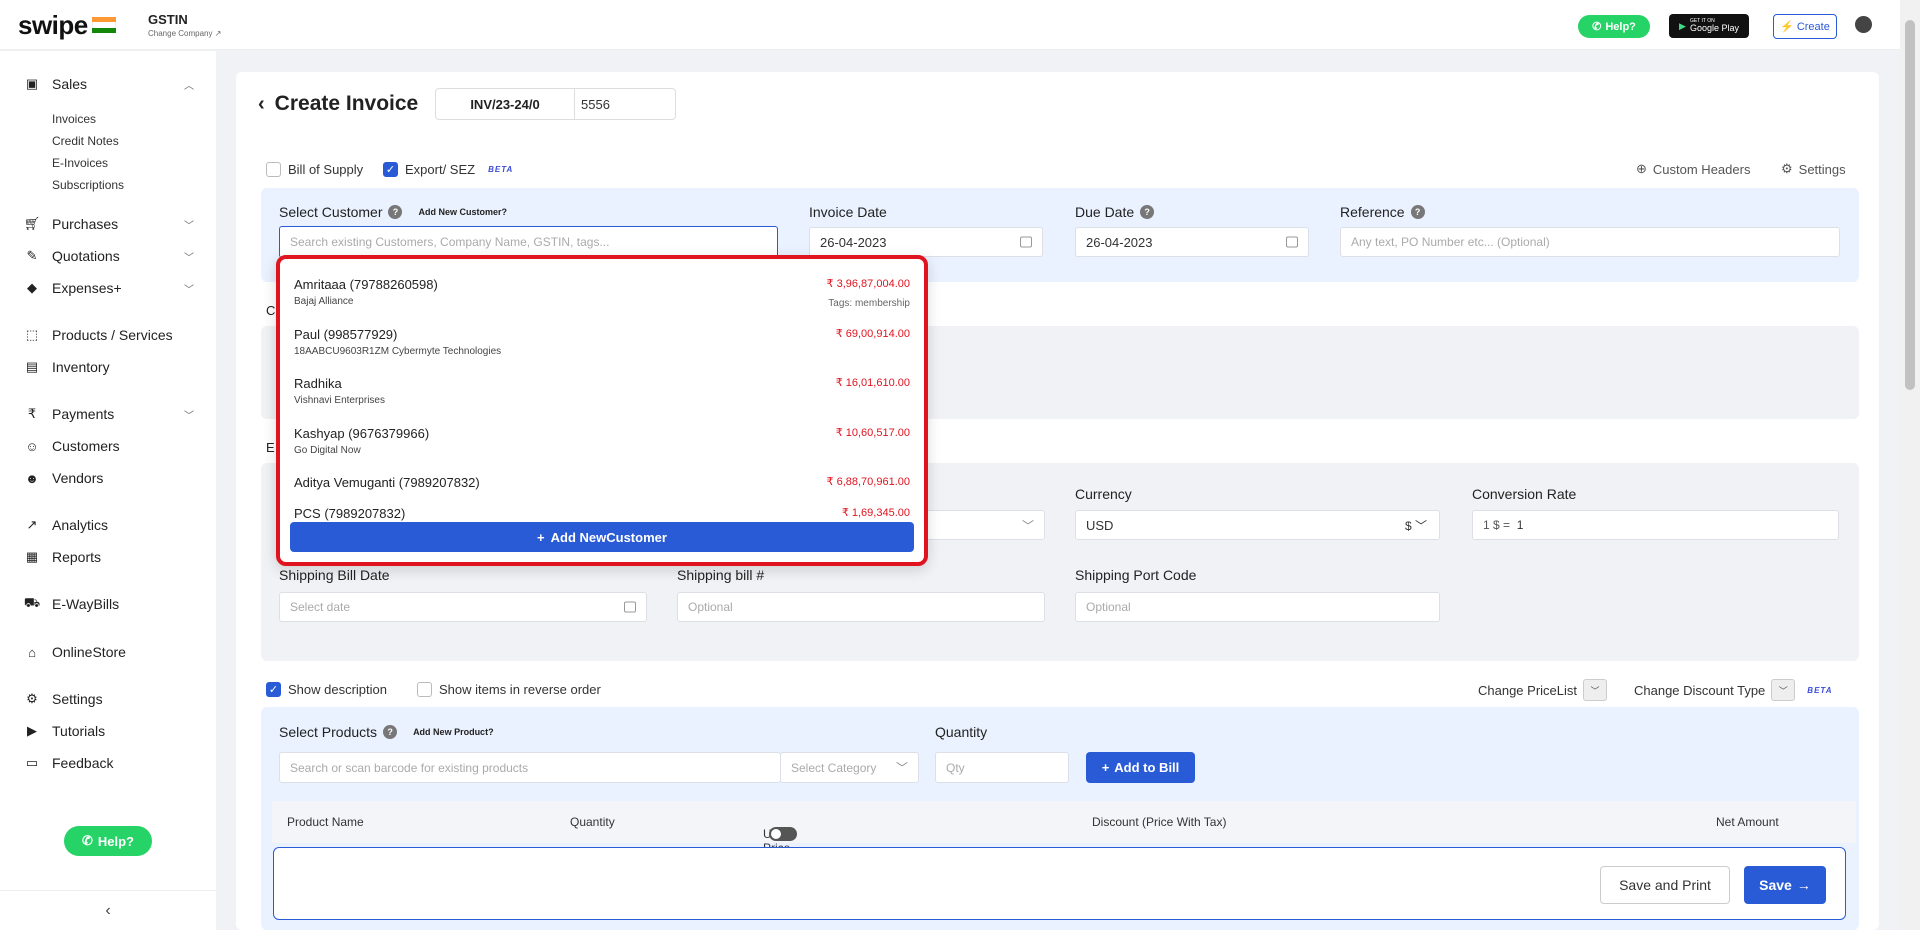  What do you see at coordinates (1372, 212) in the screenshot?
I see `label-text: Reference` at bounding box center [1372, 212].